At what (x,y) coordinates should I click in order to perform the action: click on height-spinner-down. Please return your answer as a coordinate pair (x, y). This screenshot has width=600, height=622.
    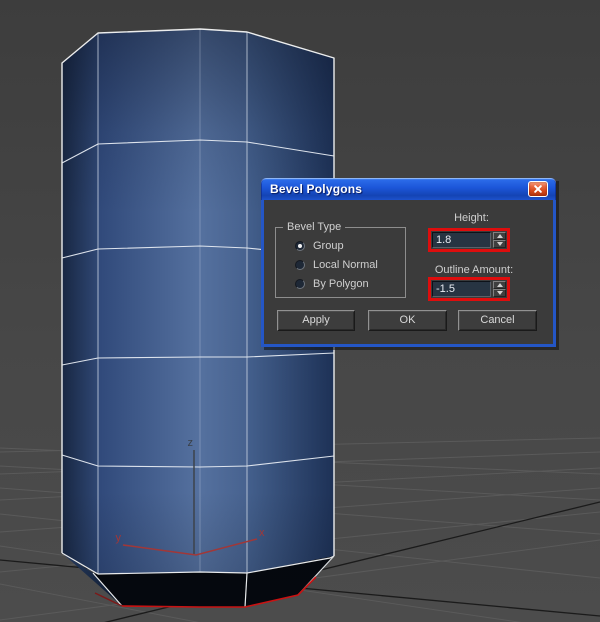
    Looking at the image, I should click on (499, 244).